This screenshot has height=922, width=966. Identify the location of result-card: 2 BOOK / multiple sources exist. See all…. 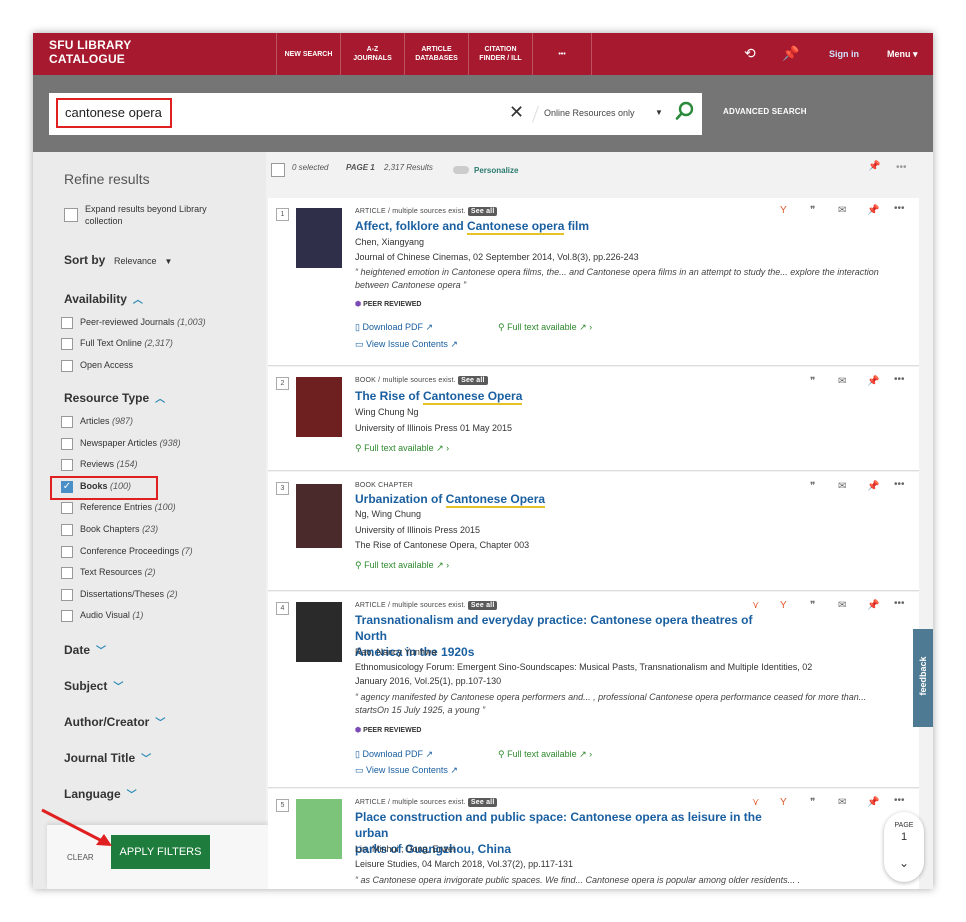
(593, 419).